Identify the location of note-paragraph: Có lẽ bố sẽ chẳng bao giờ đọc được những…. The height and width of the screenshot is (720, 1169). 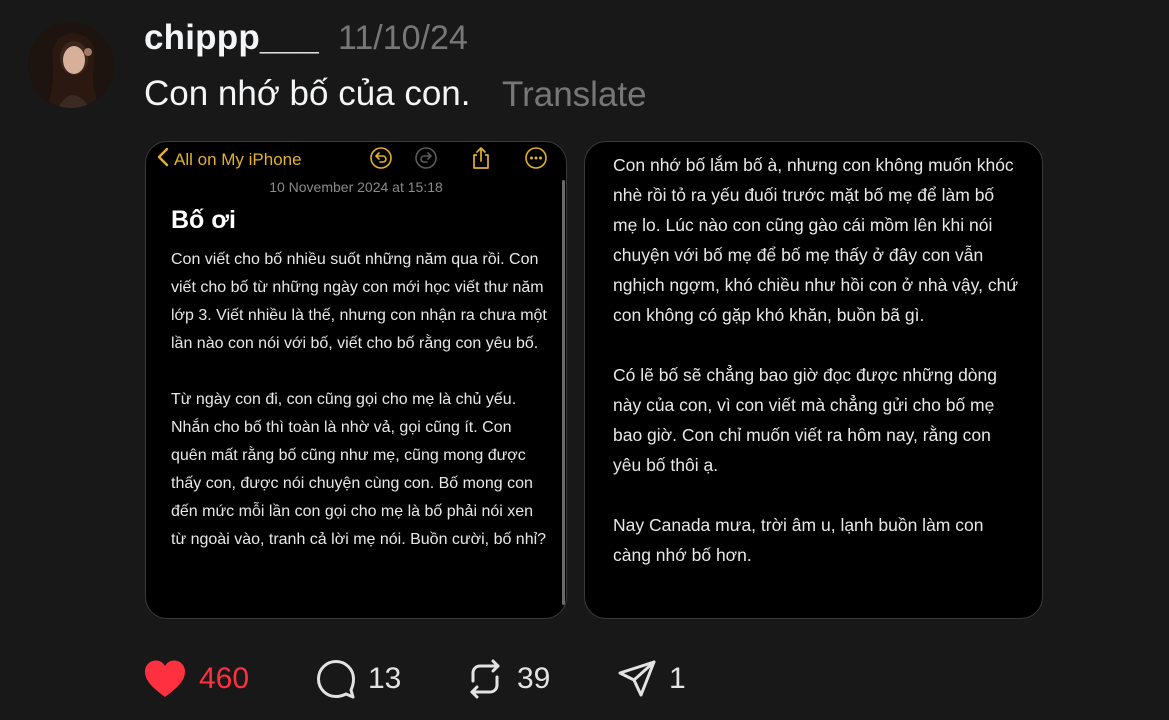
(805, 420).